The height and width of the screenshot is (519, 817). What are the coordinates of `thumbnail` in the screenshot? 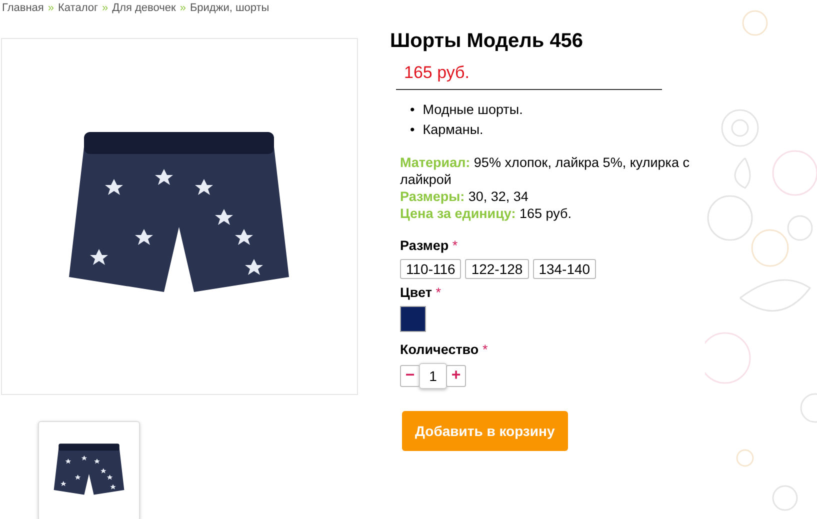 It's located at (89, 470).